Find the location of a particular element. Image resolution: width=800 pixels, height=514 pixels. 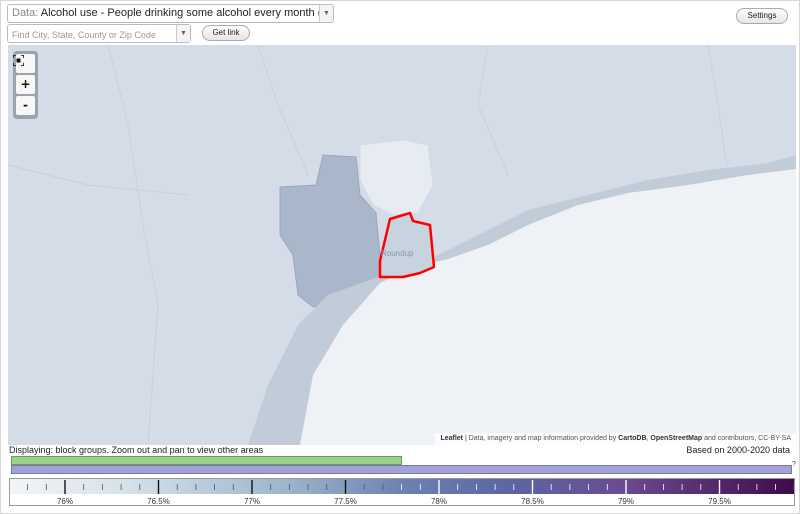

place-label: Roundup is located at coordinates (397, 253).